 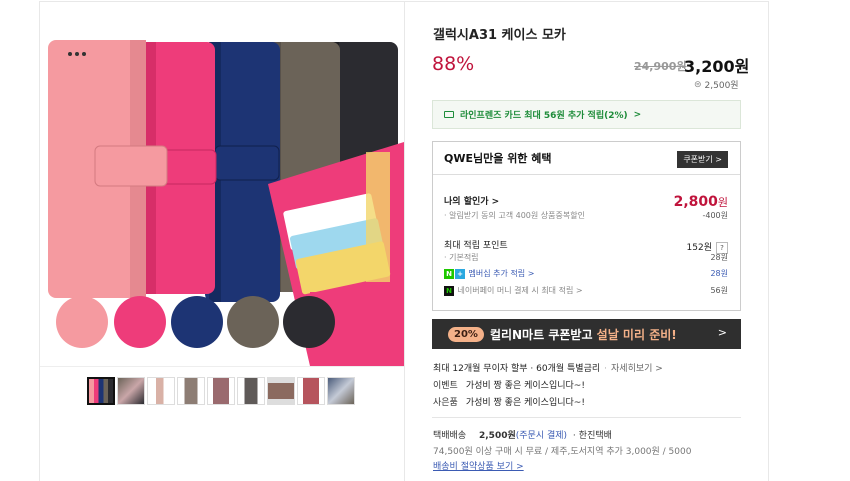 What do you see at coordinates (586, 273) in the screenshot?
I see `membership-row: N + 멤버십 추가 적립 > 28원` at bounding box center [586, 273].